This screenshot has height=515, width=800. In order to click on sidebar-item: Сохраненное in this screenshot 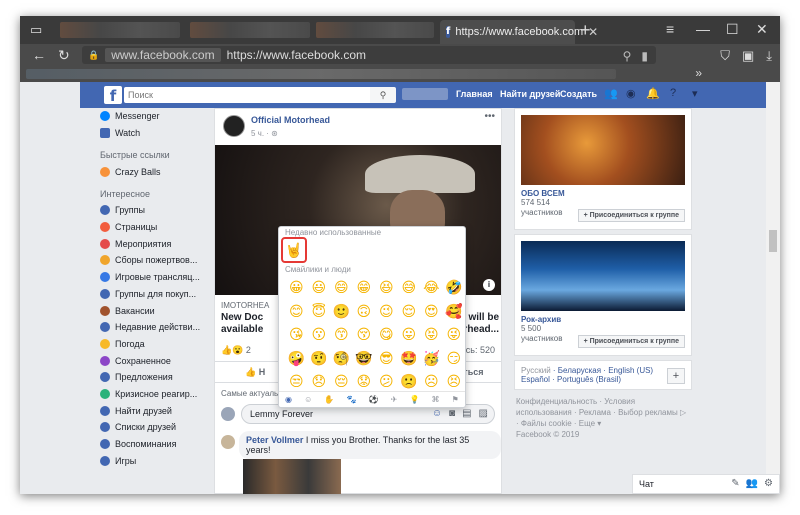, I will do `click(160, 360)`.